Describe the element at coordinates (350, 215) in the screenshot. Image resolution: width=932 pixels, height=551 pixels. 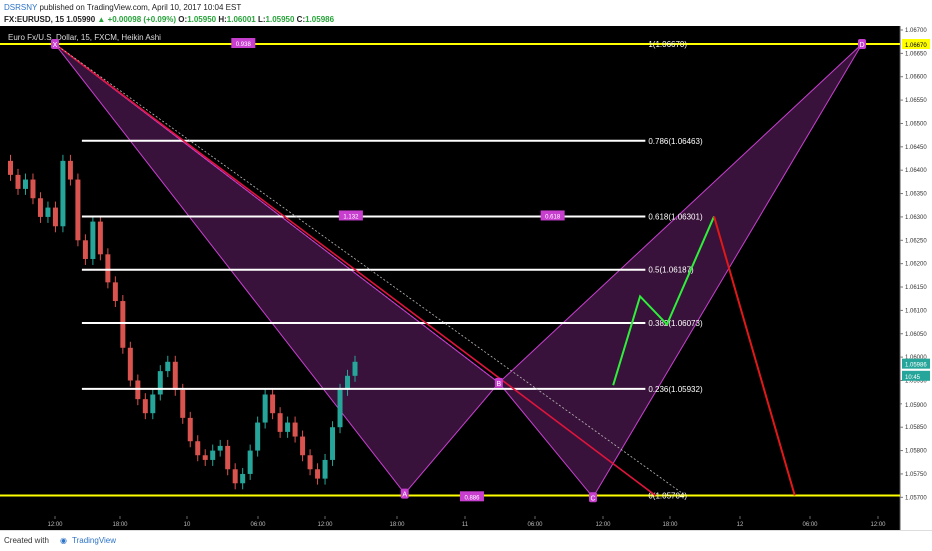
I see `ratio-label-group: 1.132` at that location.